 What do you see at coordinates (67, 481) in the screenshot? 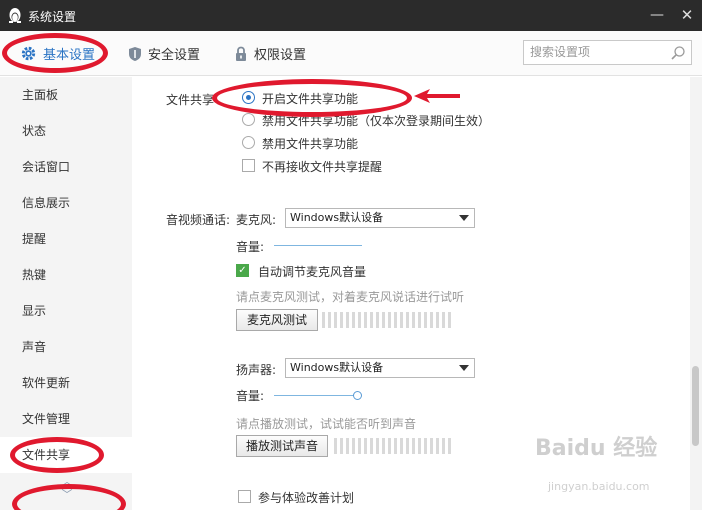
I see `chevron-up-icon: ︿` at bounding box center [67, 481].